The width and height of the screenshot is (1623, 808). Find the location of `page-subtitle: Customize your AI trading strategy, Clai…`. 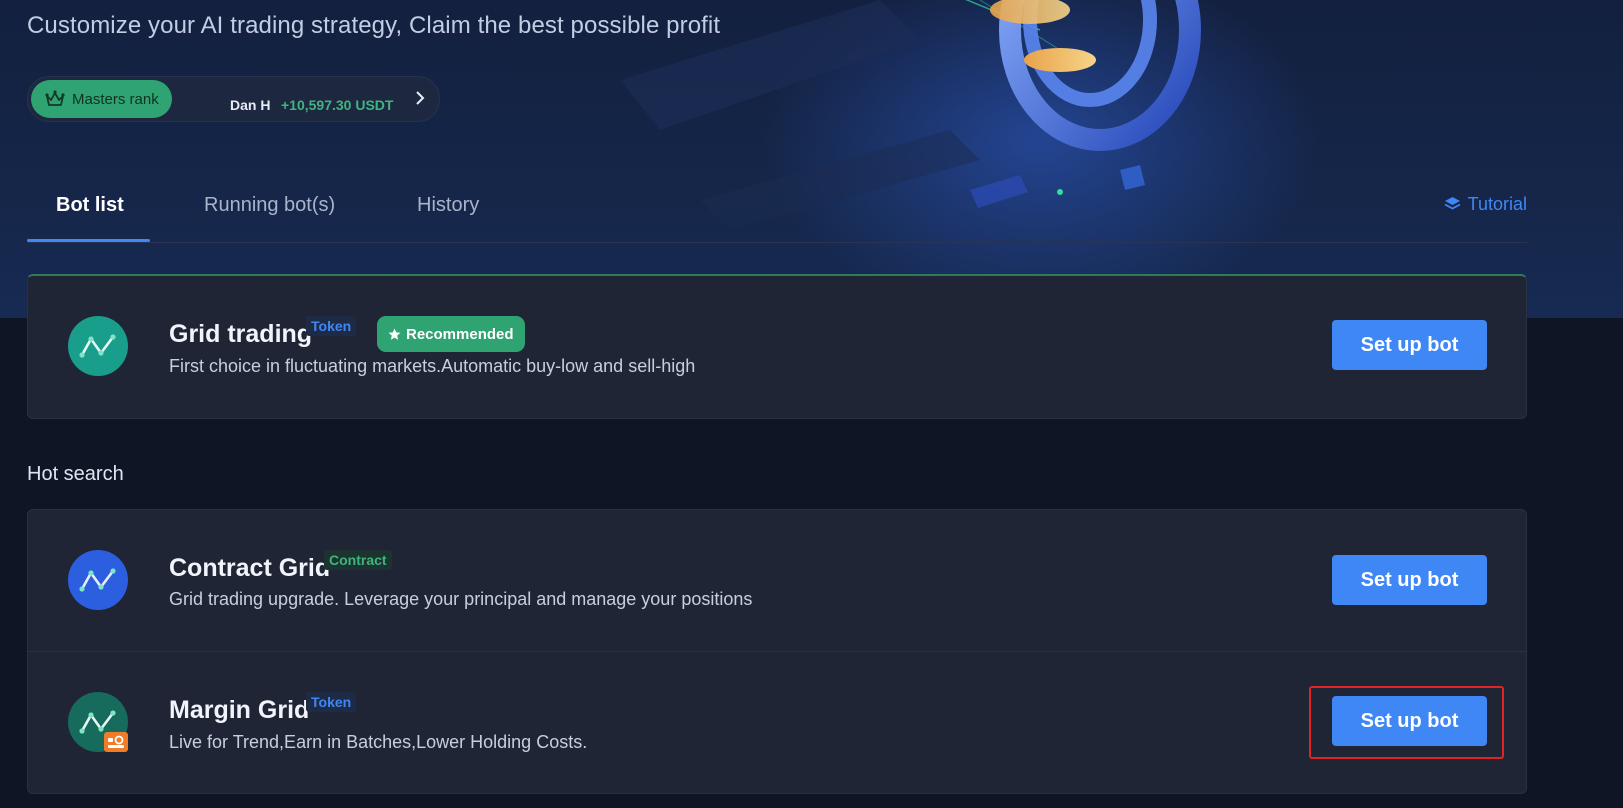

page-subtitle: Customize your AI trading strategy, Clai… is located at coordinates (374, 25).